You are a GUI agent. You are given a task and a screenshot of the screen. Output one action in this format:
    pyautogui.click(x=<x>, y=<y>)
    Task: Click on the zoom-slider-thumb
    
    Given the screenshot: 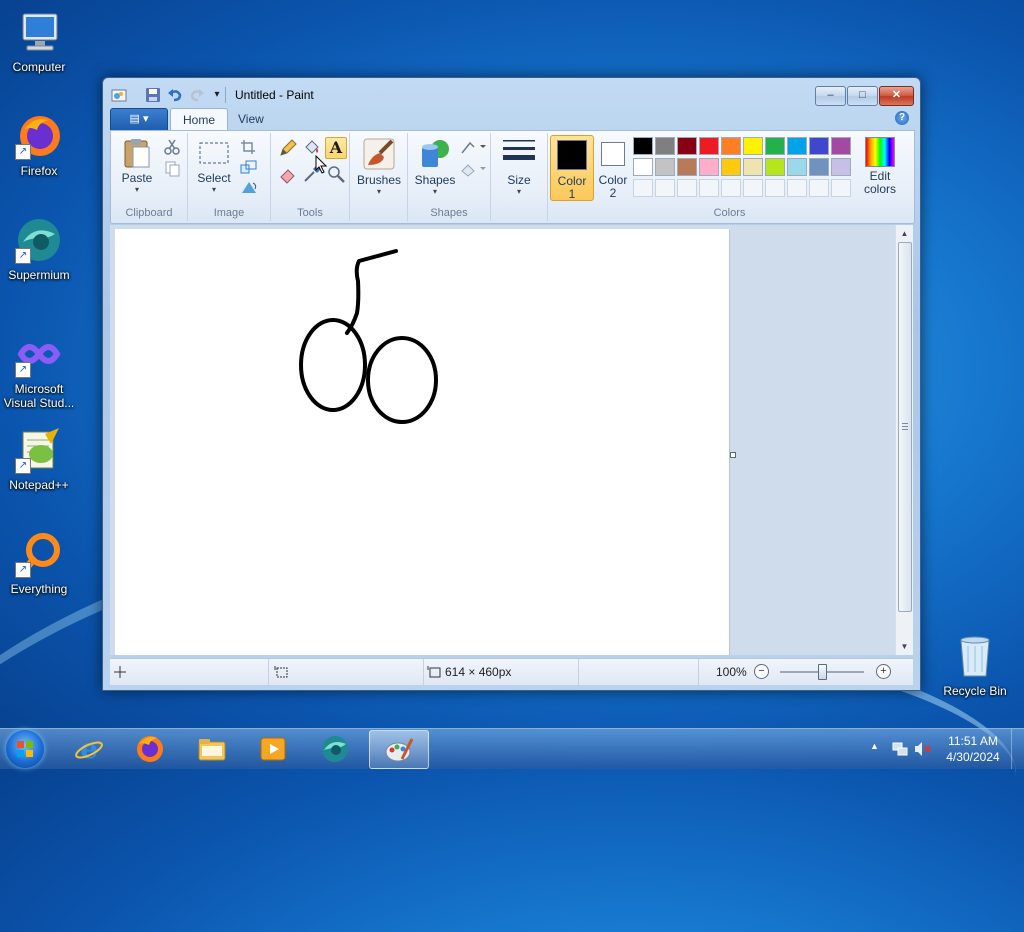 What is the action you would take?
    pyautogui.click(x=822, y=672)
    